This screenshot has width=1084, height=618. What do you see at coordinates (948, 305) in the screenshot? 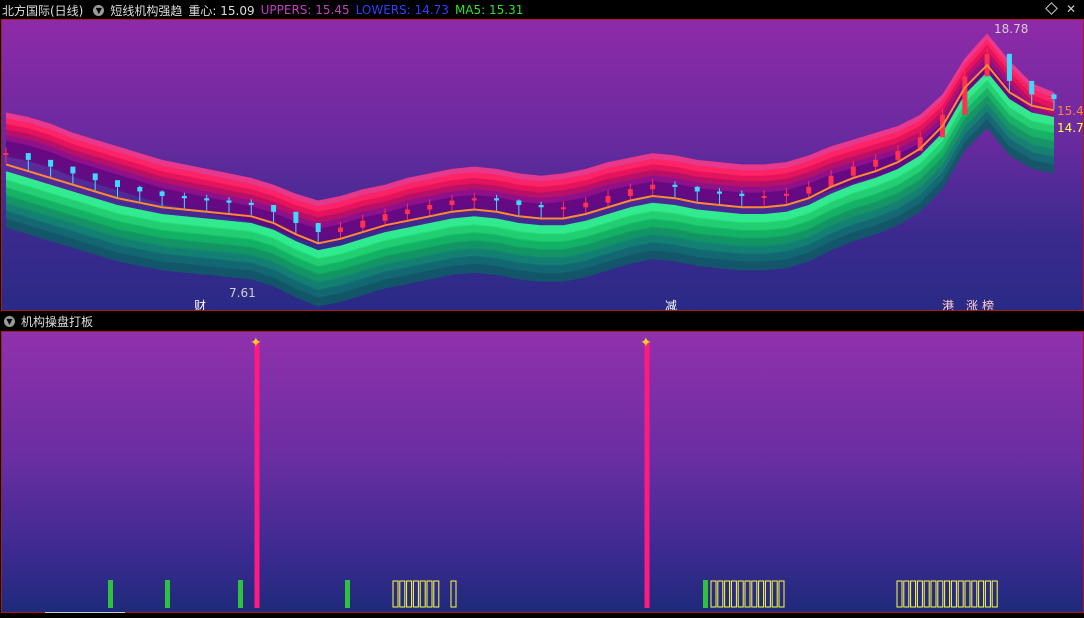
I see `signal-gang: 港` at bounding box center [948, 305].